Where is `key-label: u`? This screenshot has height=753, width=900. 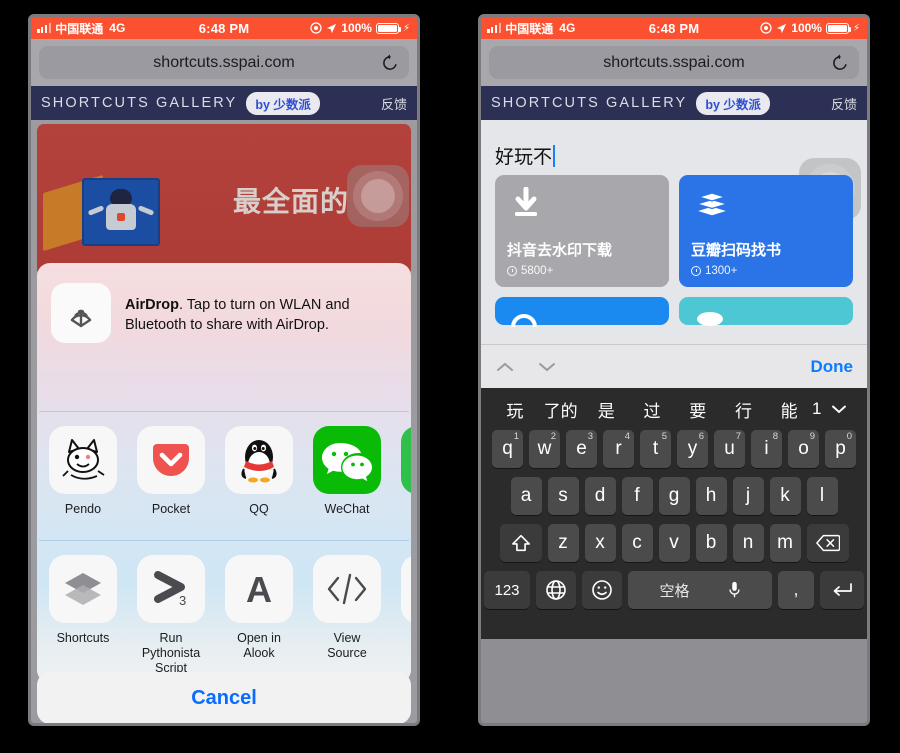 key-label: u is located at coordinates (729, 448).